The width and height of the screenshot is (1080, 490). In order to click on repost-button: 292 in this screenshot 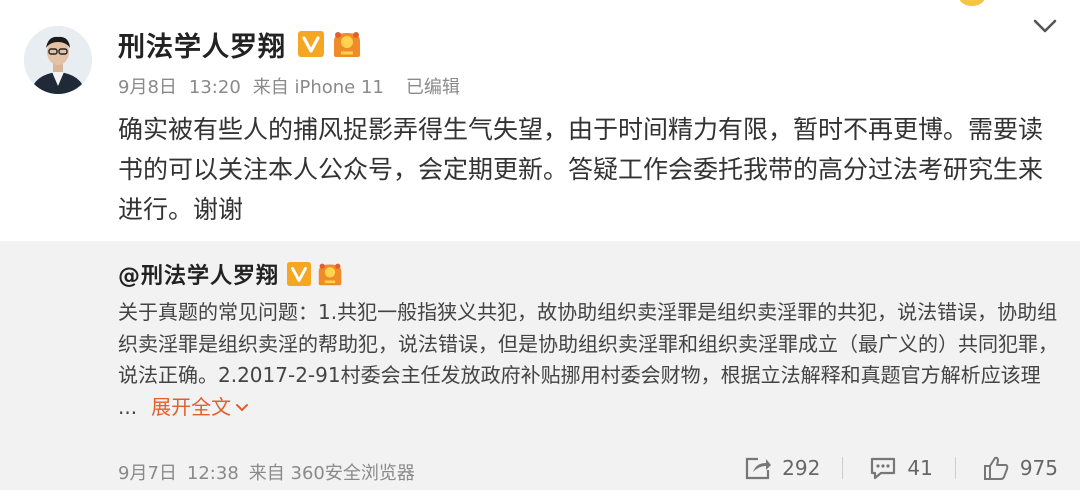, I will do `click(782, 468)`.